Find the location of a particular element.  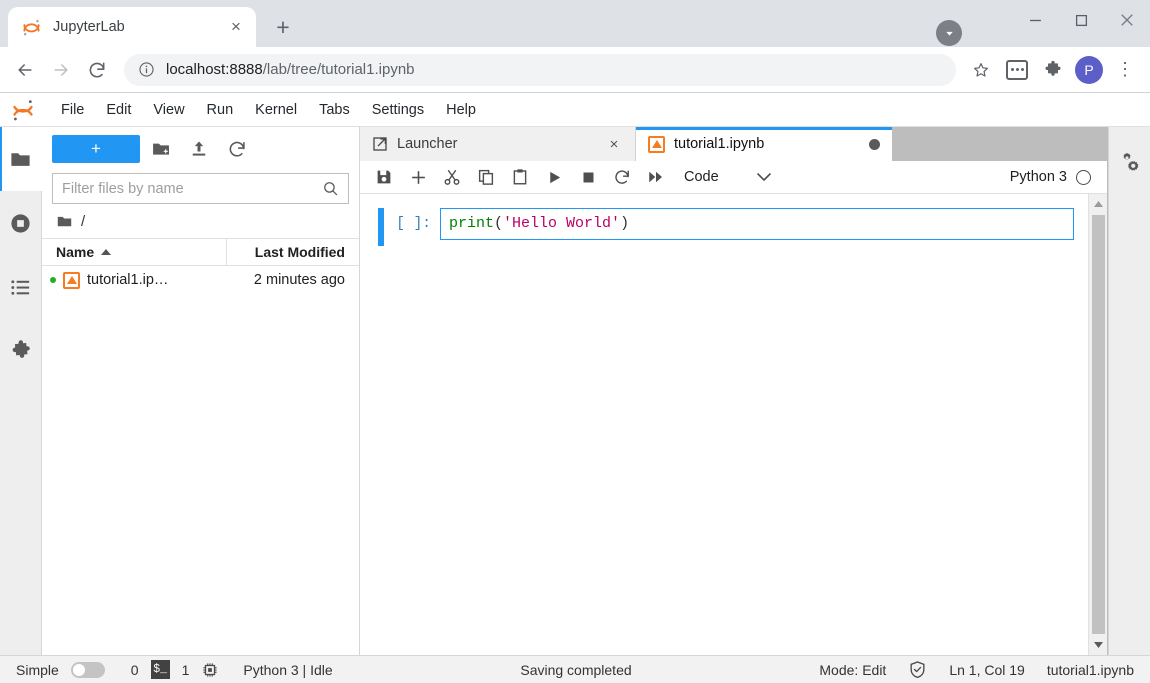

upload-icon is located at coordinates (199, 149).